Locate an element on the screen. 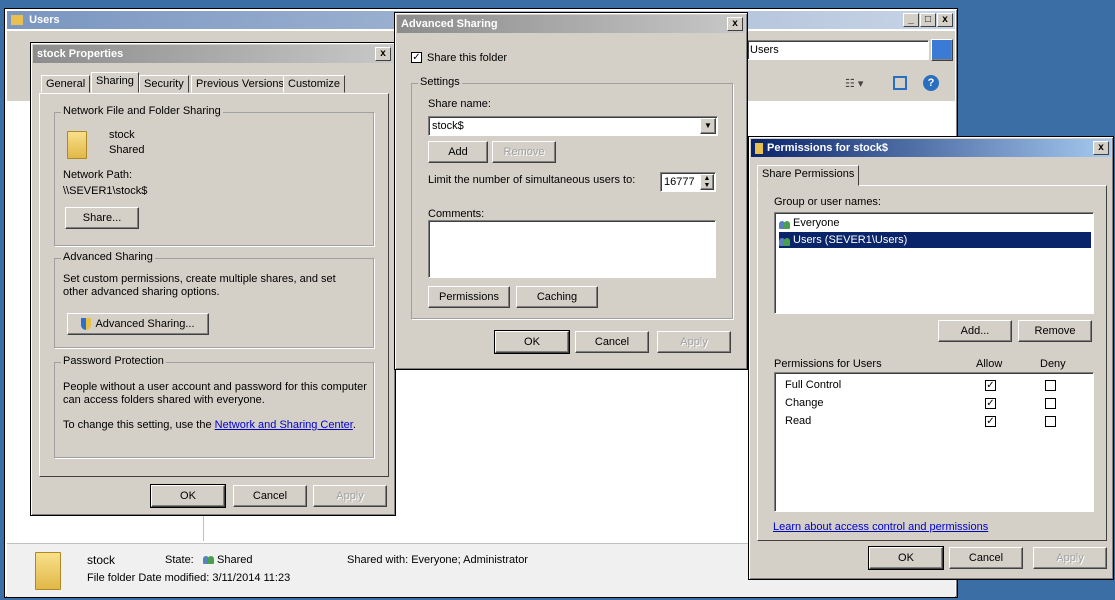  remove-user-button: Remove is located at coordinates (1055, 331).